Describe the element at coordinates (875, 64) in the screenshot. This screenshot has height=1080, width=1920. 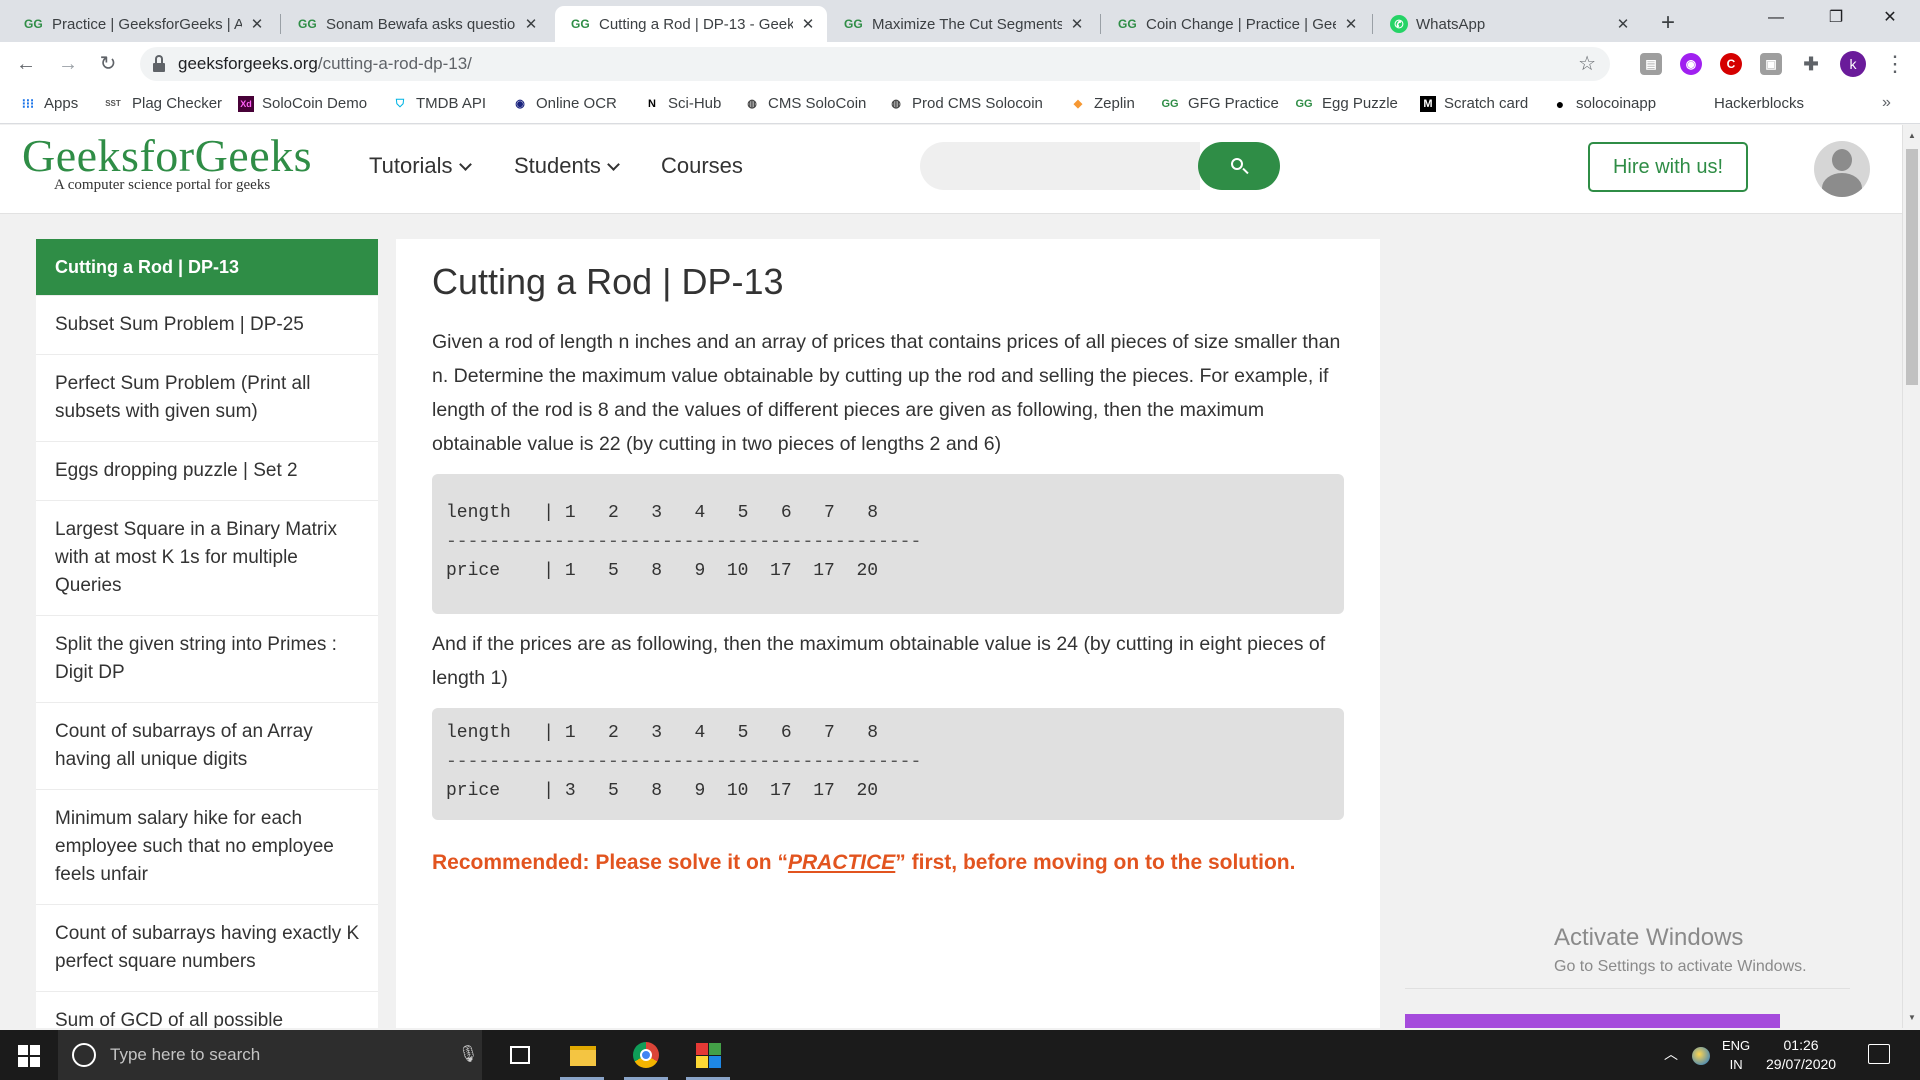
I see `address-bar: geeksforgeeks.org/cutting-a-rod-dp-13/ ☆` at that location.